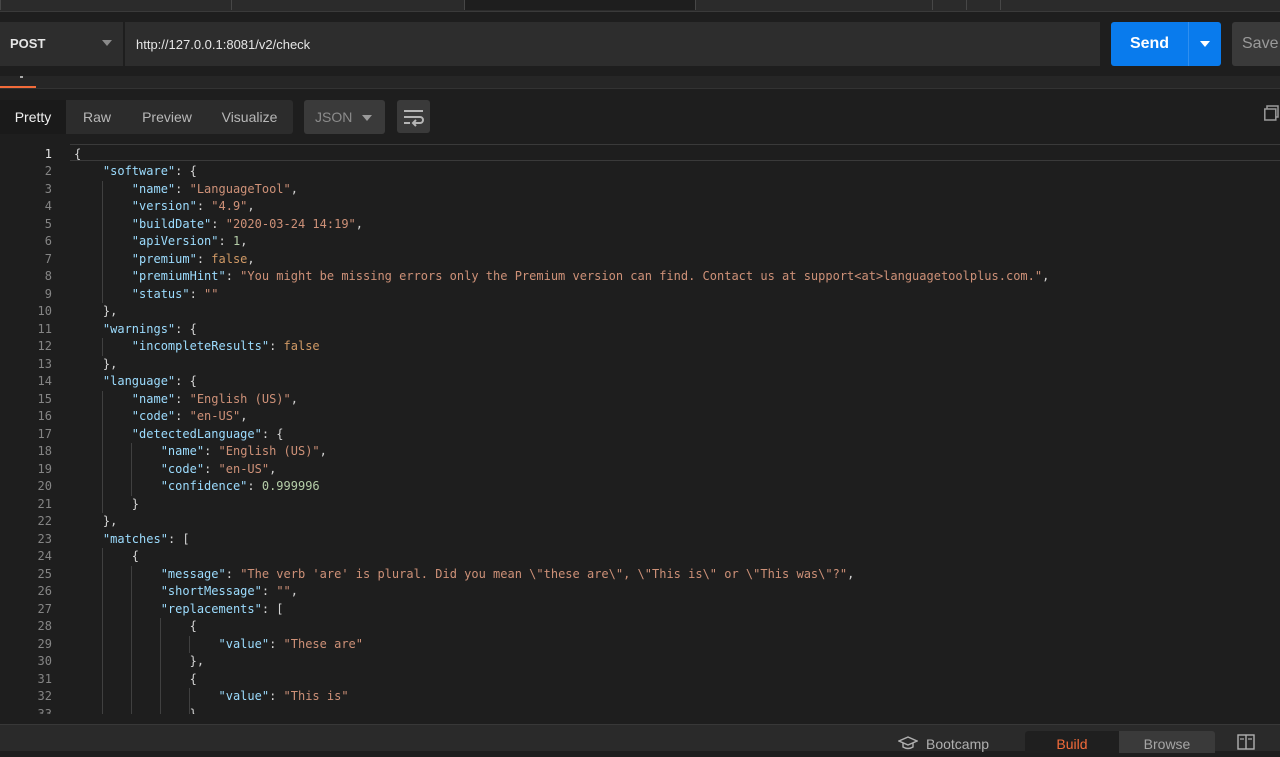  Describe the element at coordinates (48, 223) in the screenshot. I see `line-number: 5` at that location.